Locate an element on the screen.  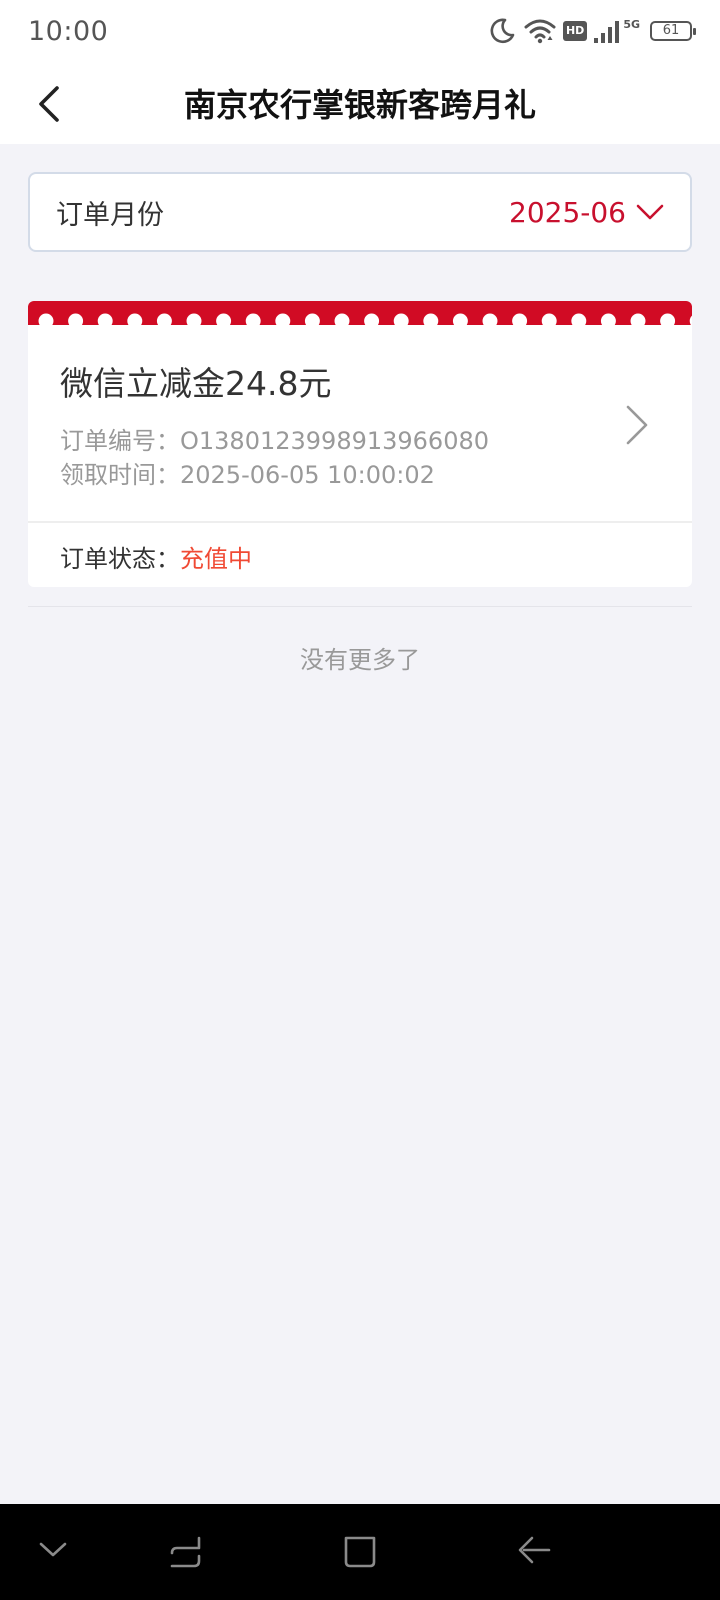
battery-icon: 61 is located at coordinates (673, 31).